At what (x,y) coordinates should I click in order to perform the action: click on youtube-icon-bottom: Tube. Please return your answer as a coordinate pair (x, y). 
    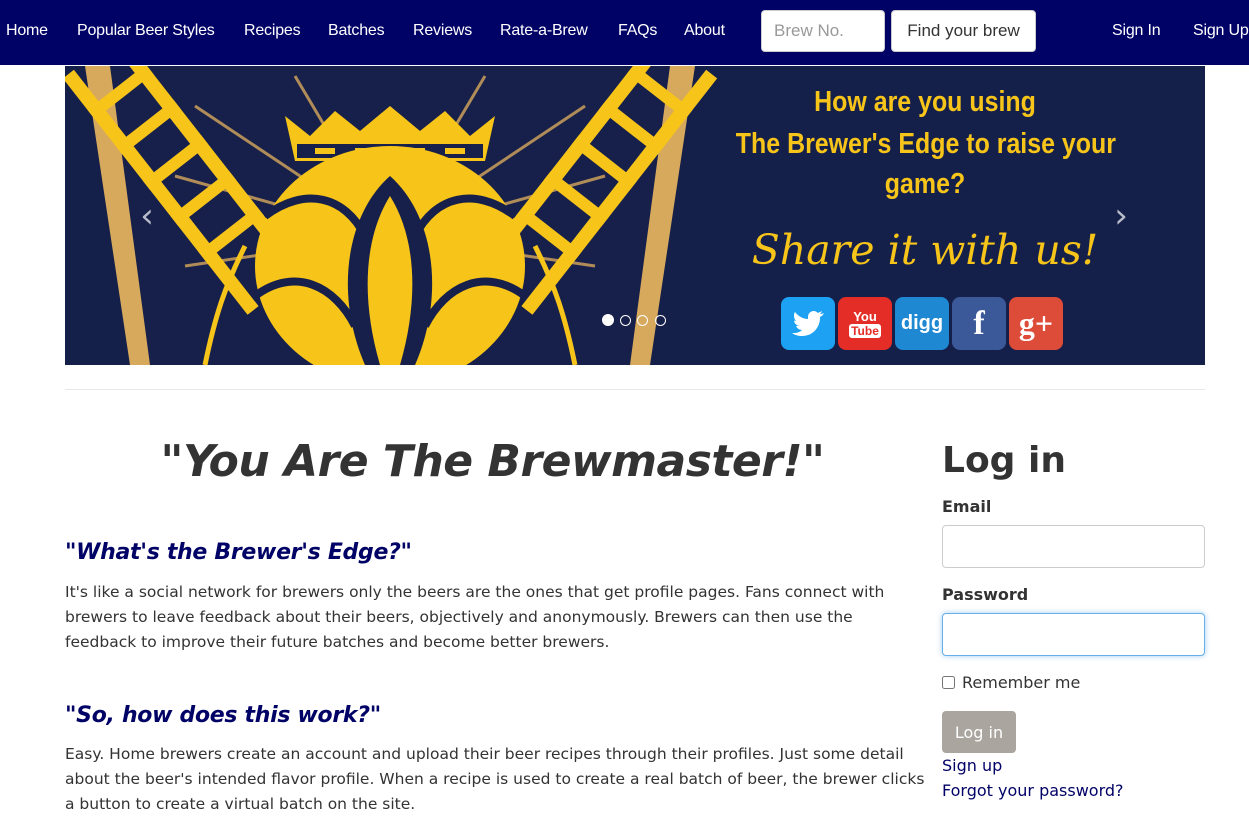
    Looking at the image, I should click on (865, 330).